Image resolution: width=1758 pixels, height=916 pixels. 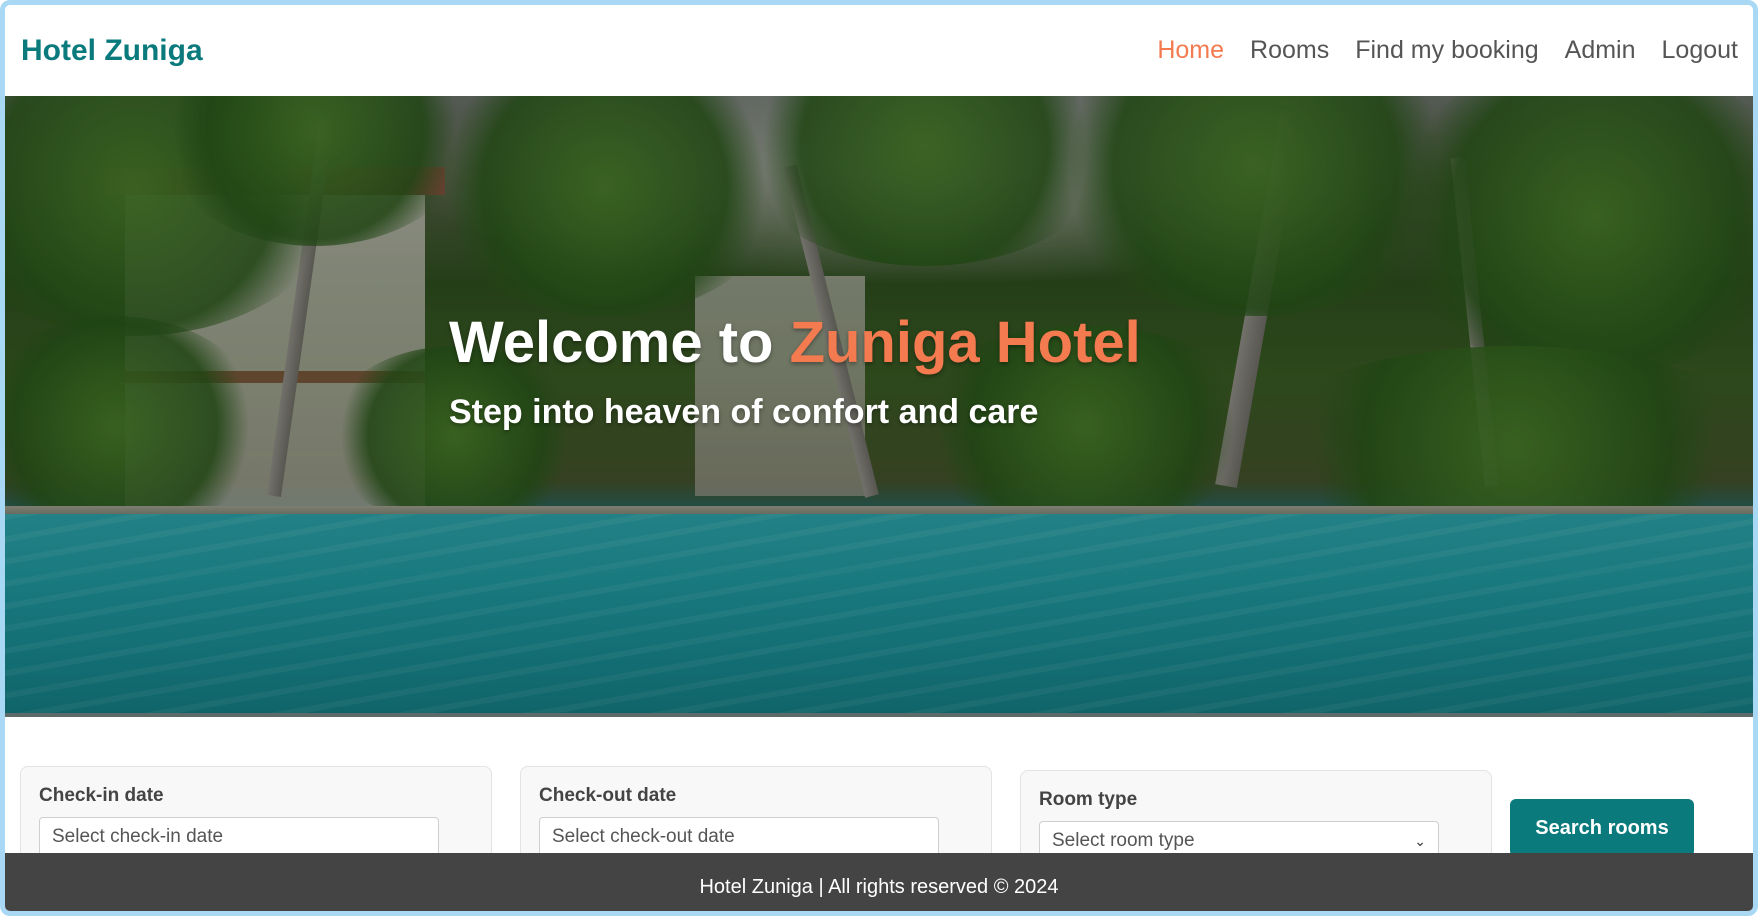 I want to click on checkout-date-input: Select check-out date, so click(x=739, y=837).